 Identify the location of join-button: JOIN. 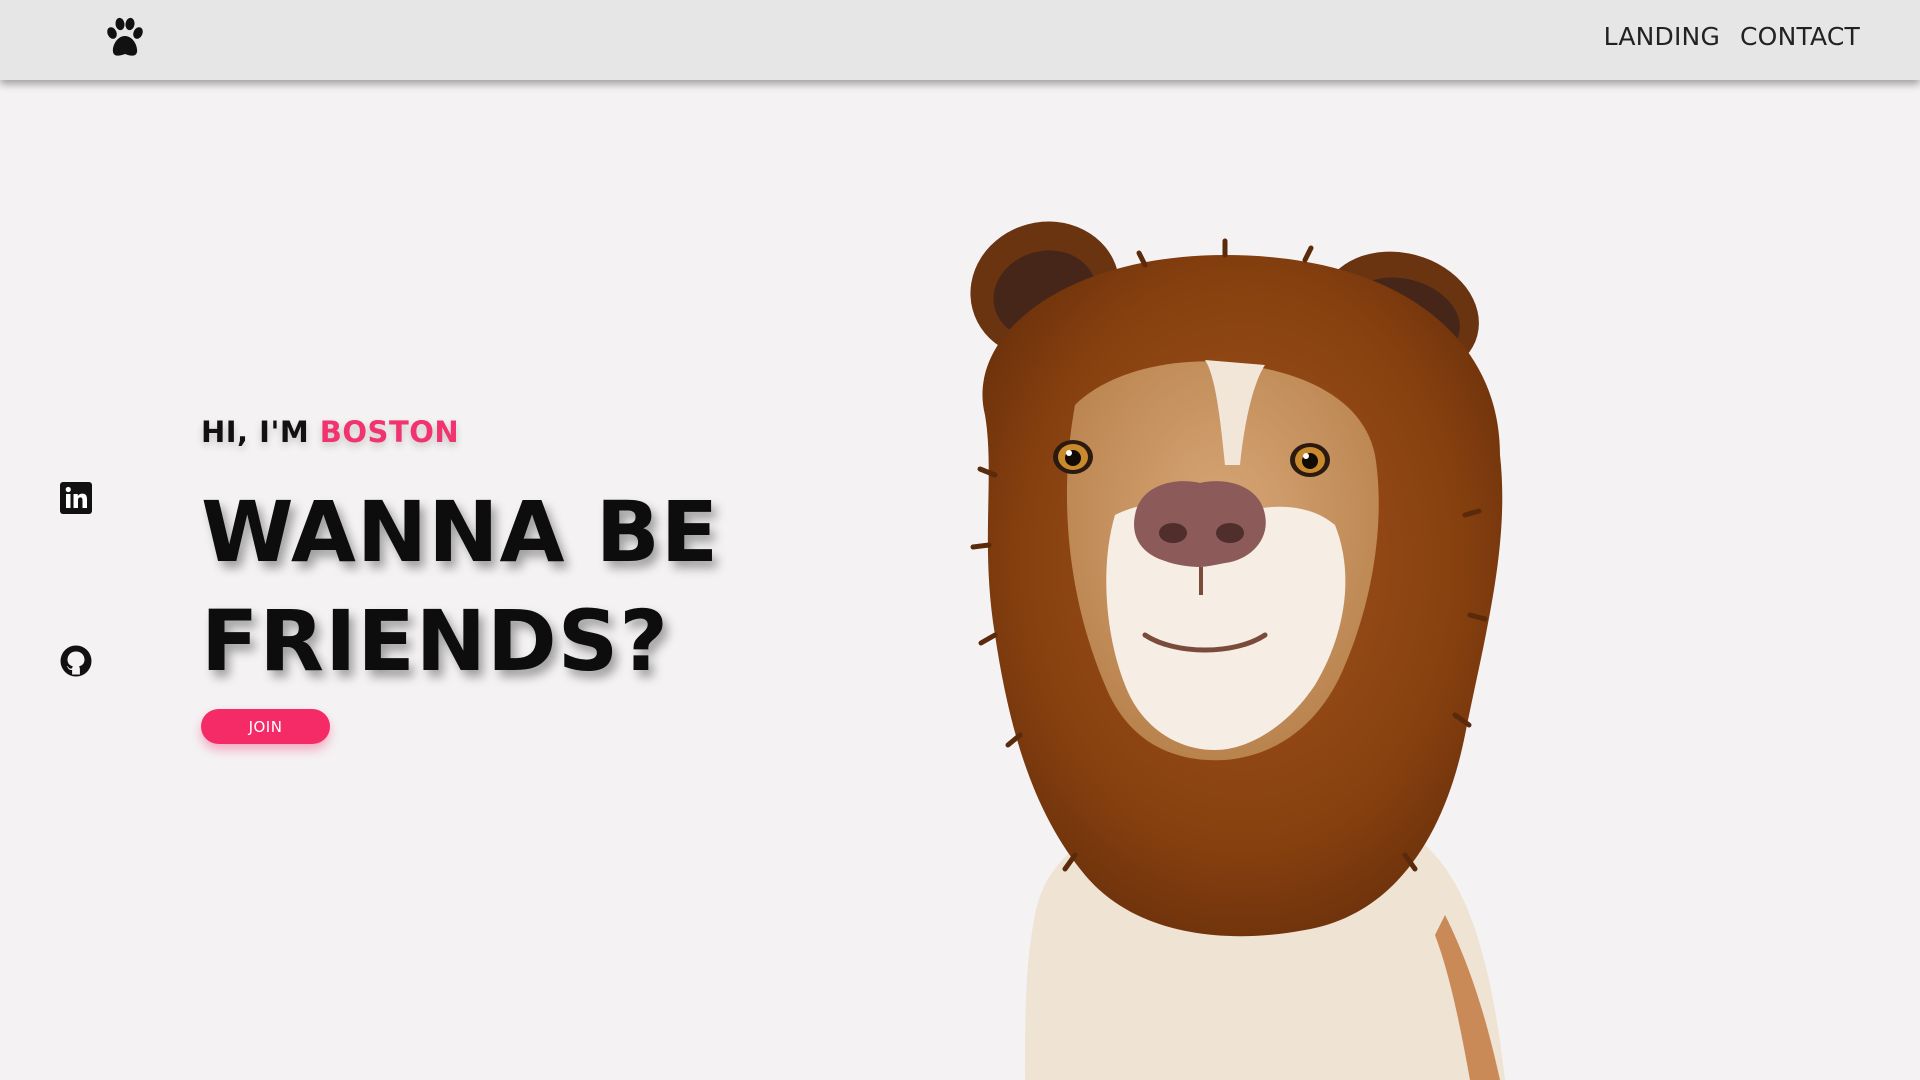
(265, 726).